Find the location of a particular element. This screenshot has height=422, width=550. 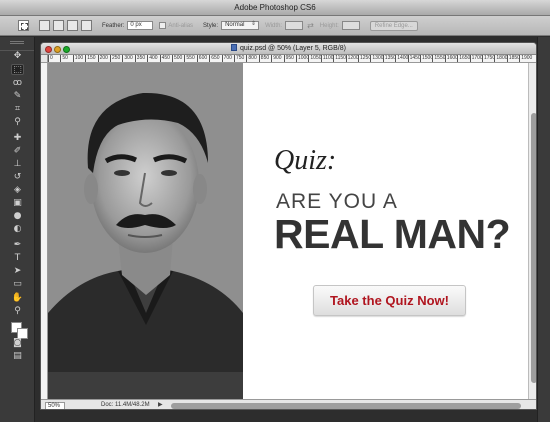

quiz-label: Quiz: is located at coordinates (305, 160).